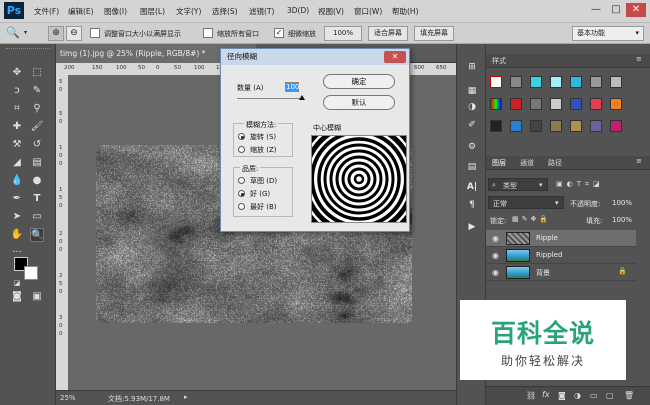  Describe the element at coordinates (261, 11) in the screenshot. I see `menu-filter: 滤镜(T)` at that location.